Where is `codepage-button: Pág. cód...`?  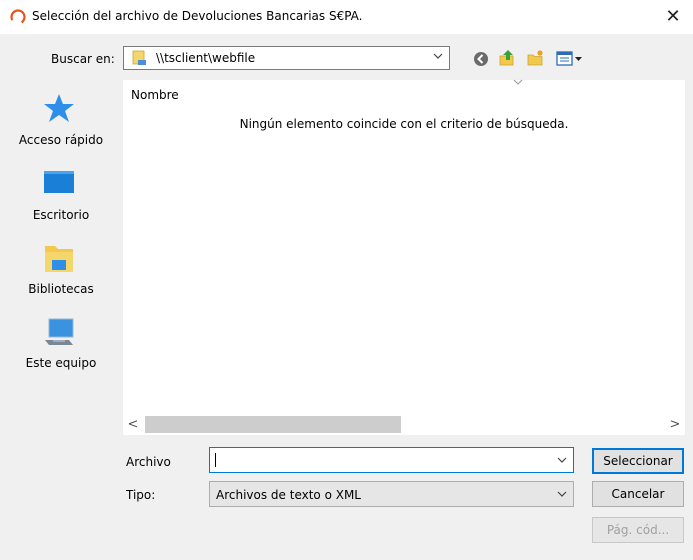 codepage-button: Pág. cód... is located at coordinates (638, 530).